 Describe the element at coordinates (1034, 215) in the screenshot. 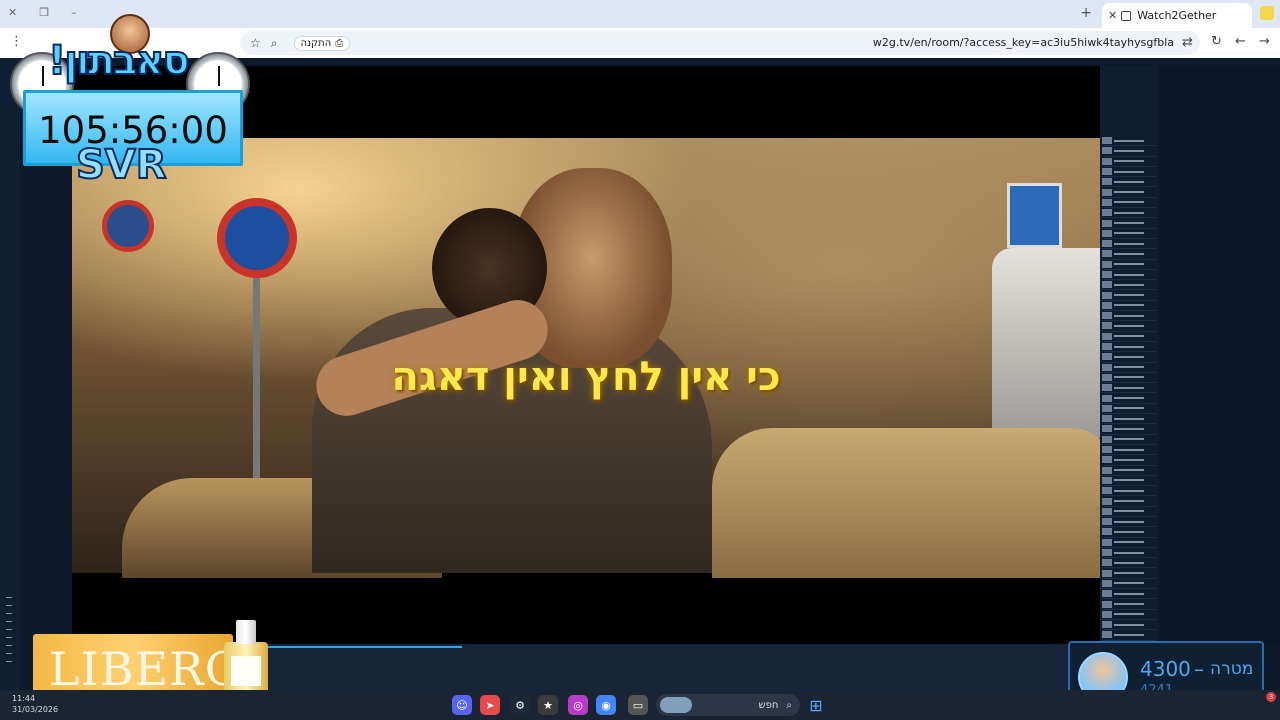

I see `blue-sign-icon` at that location.